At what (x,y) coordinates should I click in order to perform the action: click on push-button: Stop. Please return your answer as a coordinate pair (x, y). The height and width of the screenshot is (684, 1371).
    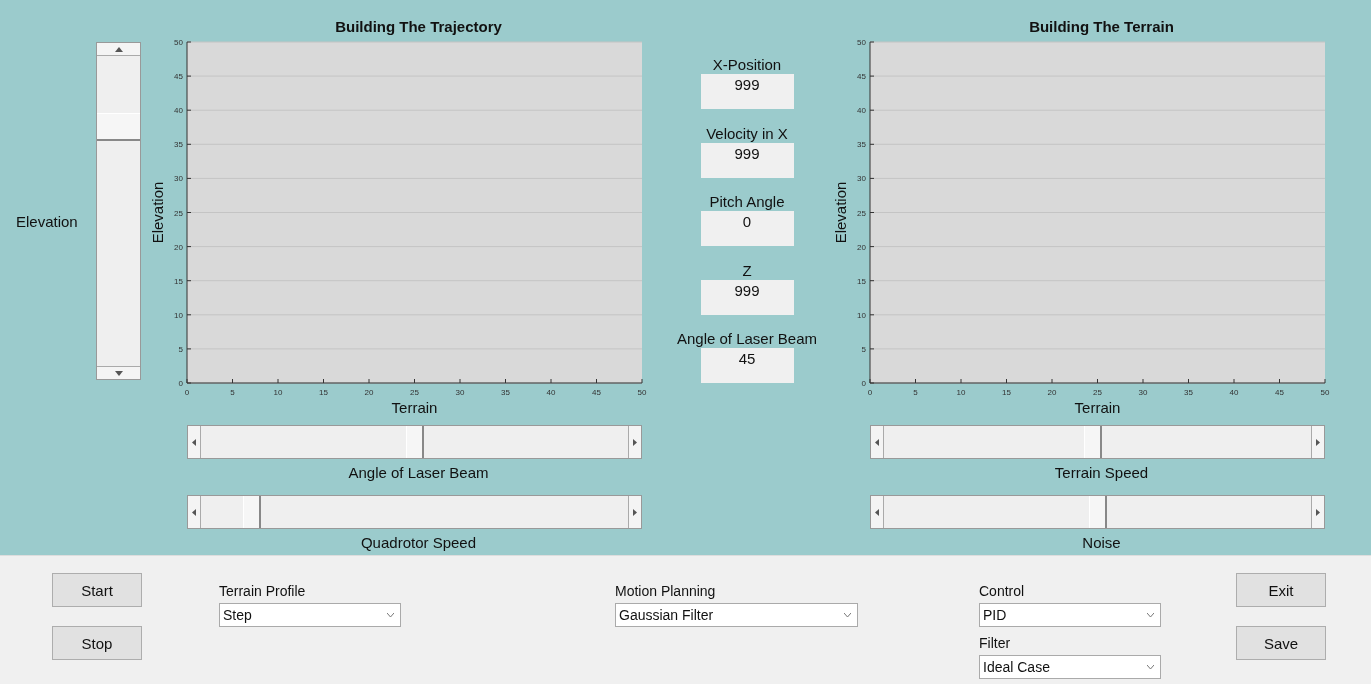
    Looking at the image, I should click on (97, 643).